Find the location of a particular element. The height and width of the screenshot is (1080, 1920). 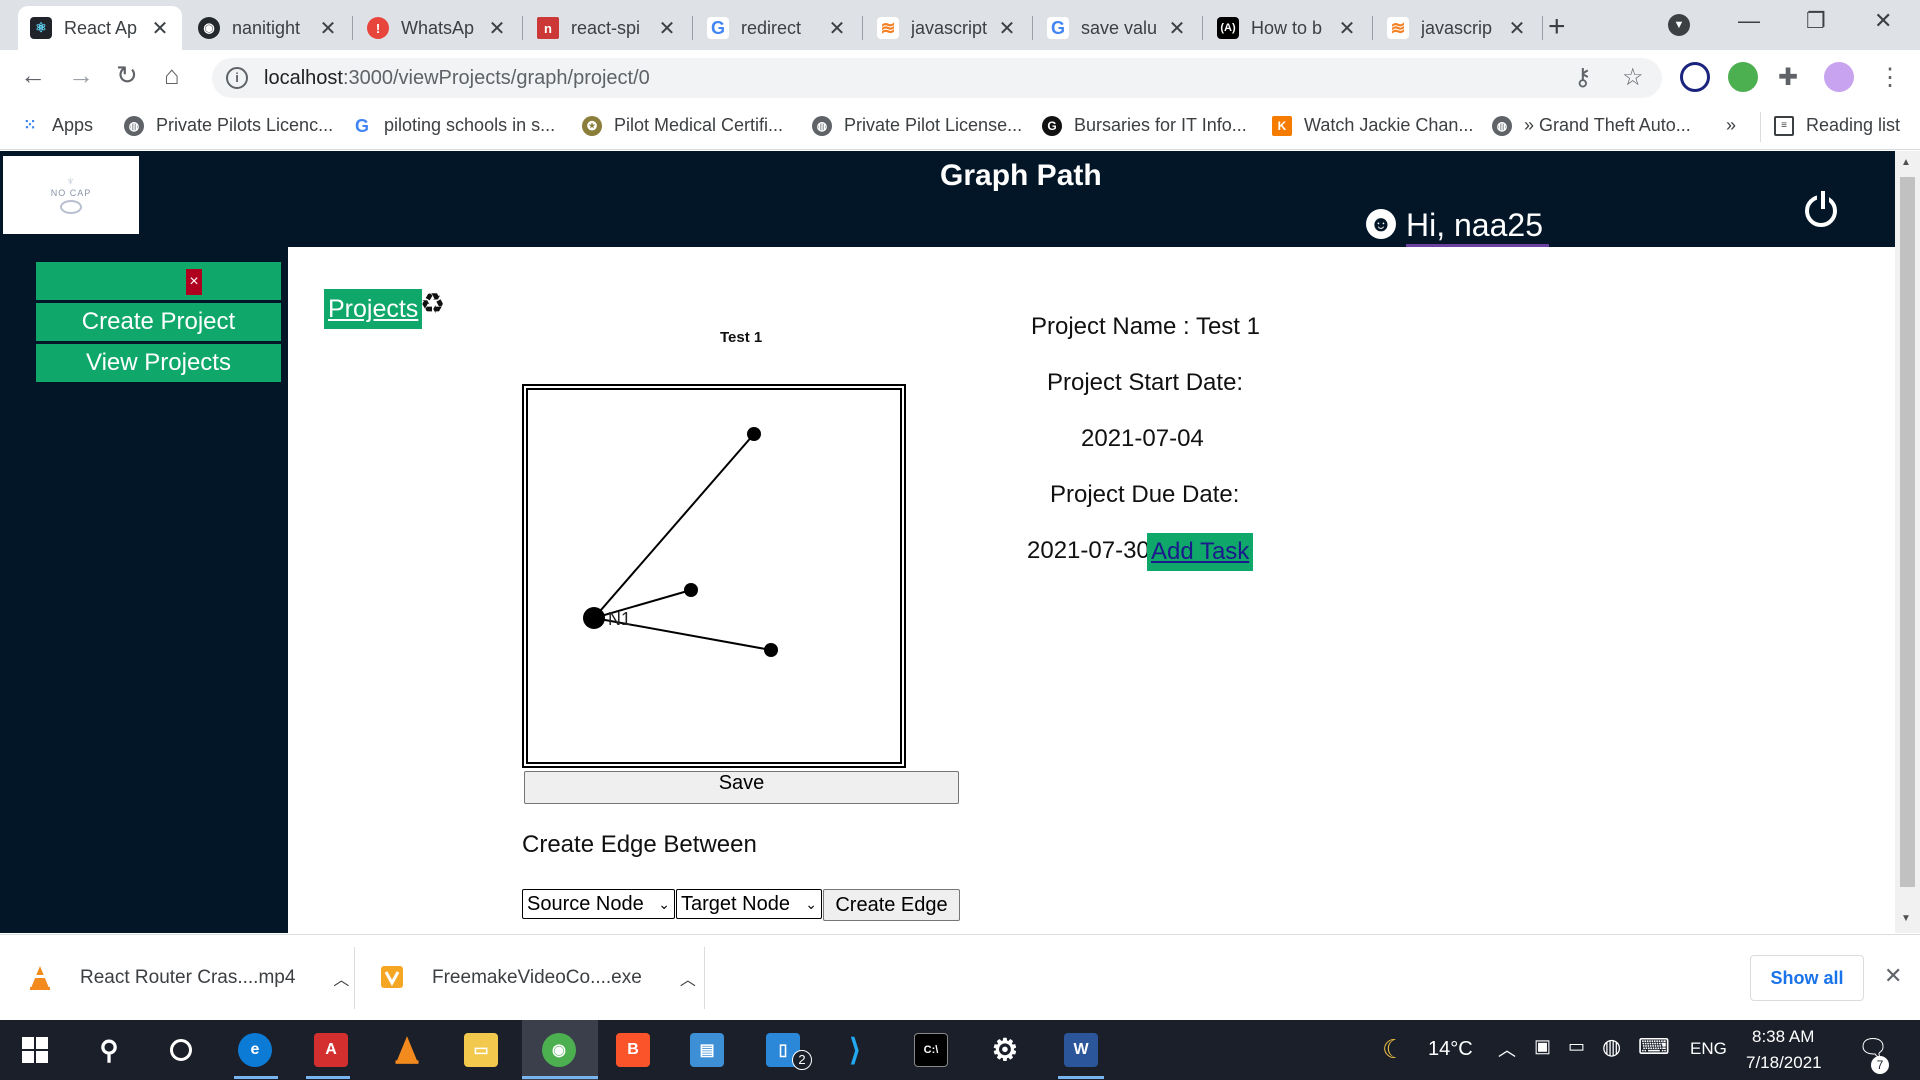

tab-search-icon: ▼ is located at coordinates (1679, 25).